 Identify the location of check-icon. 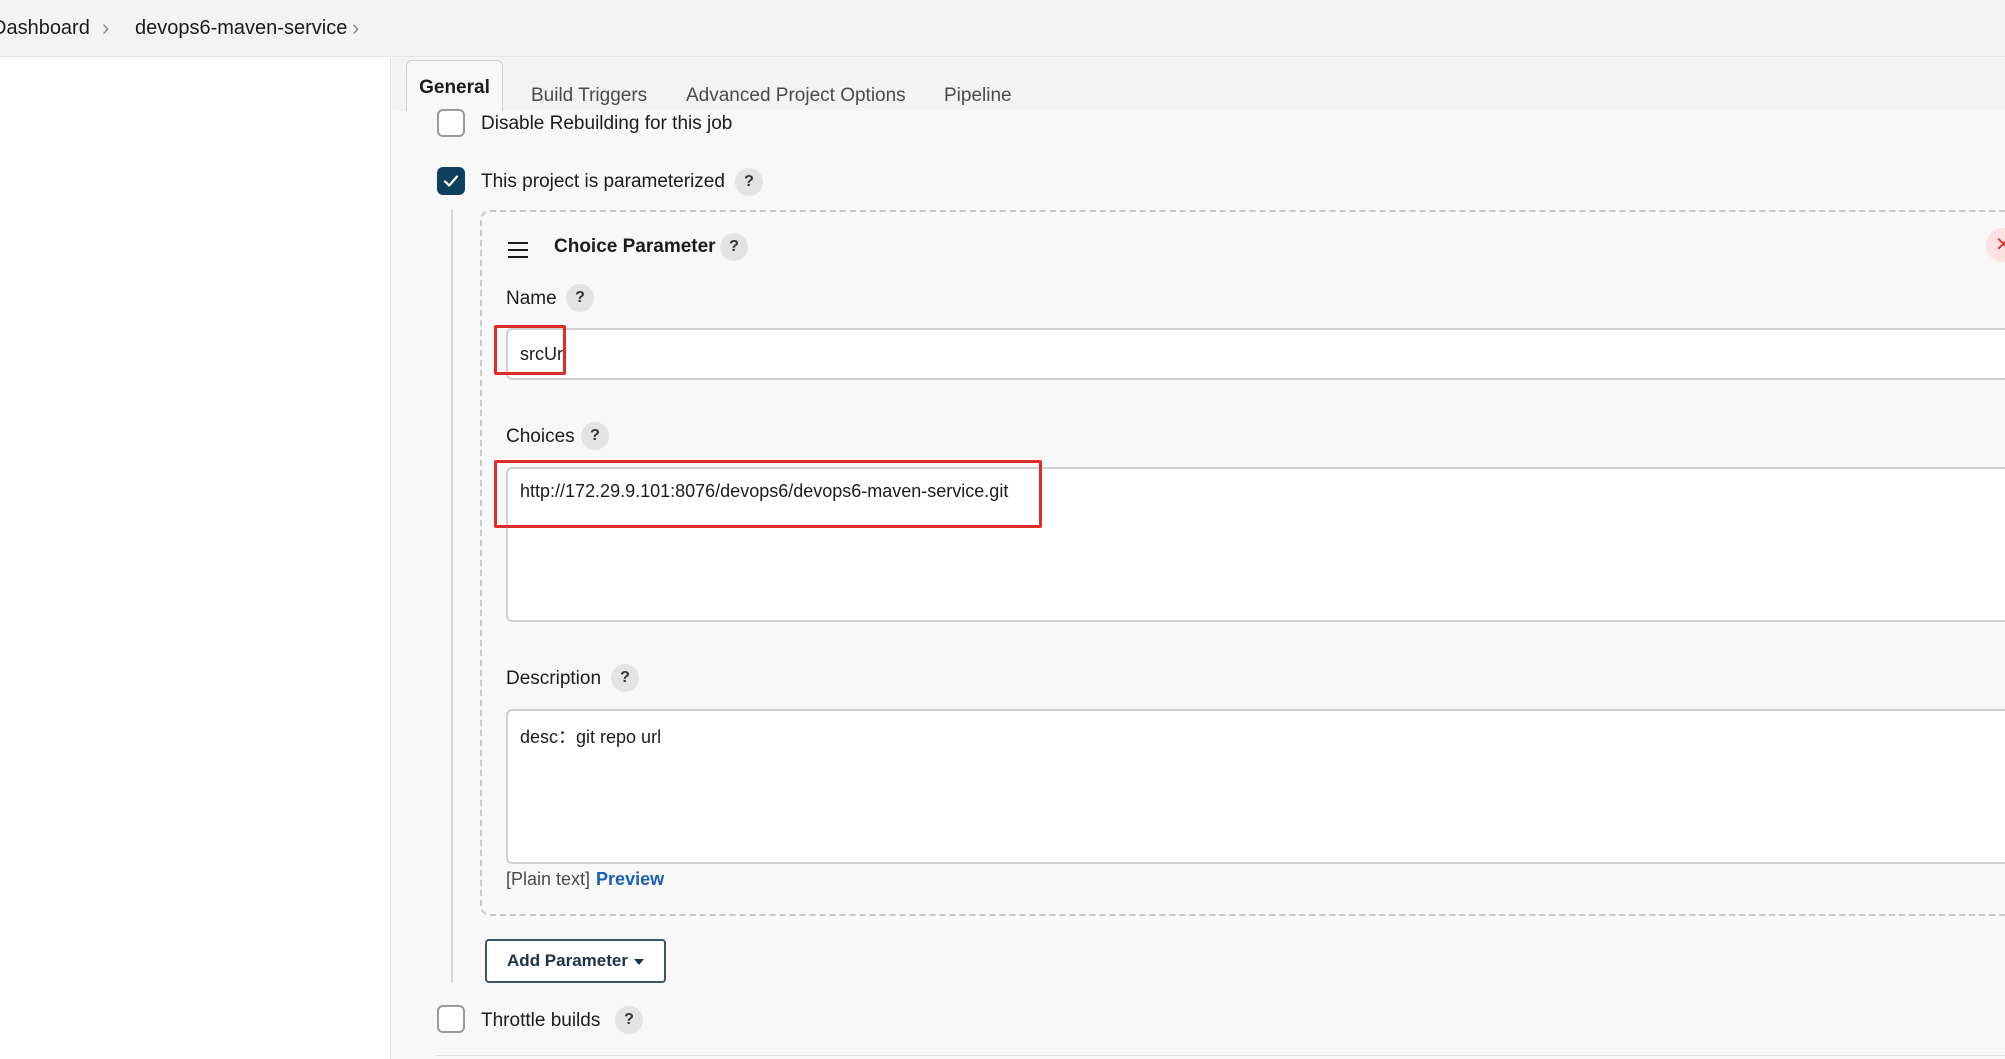
(451, 181).